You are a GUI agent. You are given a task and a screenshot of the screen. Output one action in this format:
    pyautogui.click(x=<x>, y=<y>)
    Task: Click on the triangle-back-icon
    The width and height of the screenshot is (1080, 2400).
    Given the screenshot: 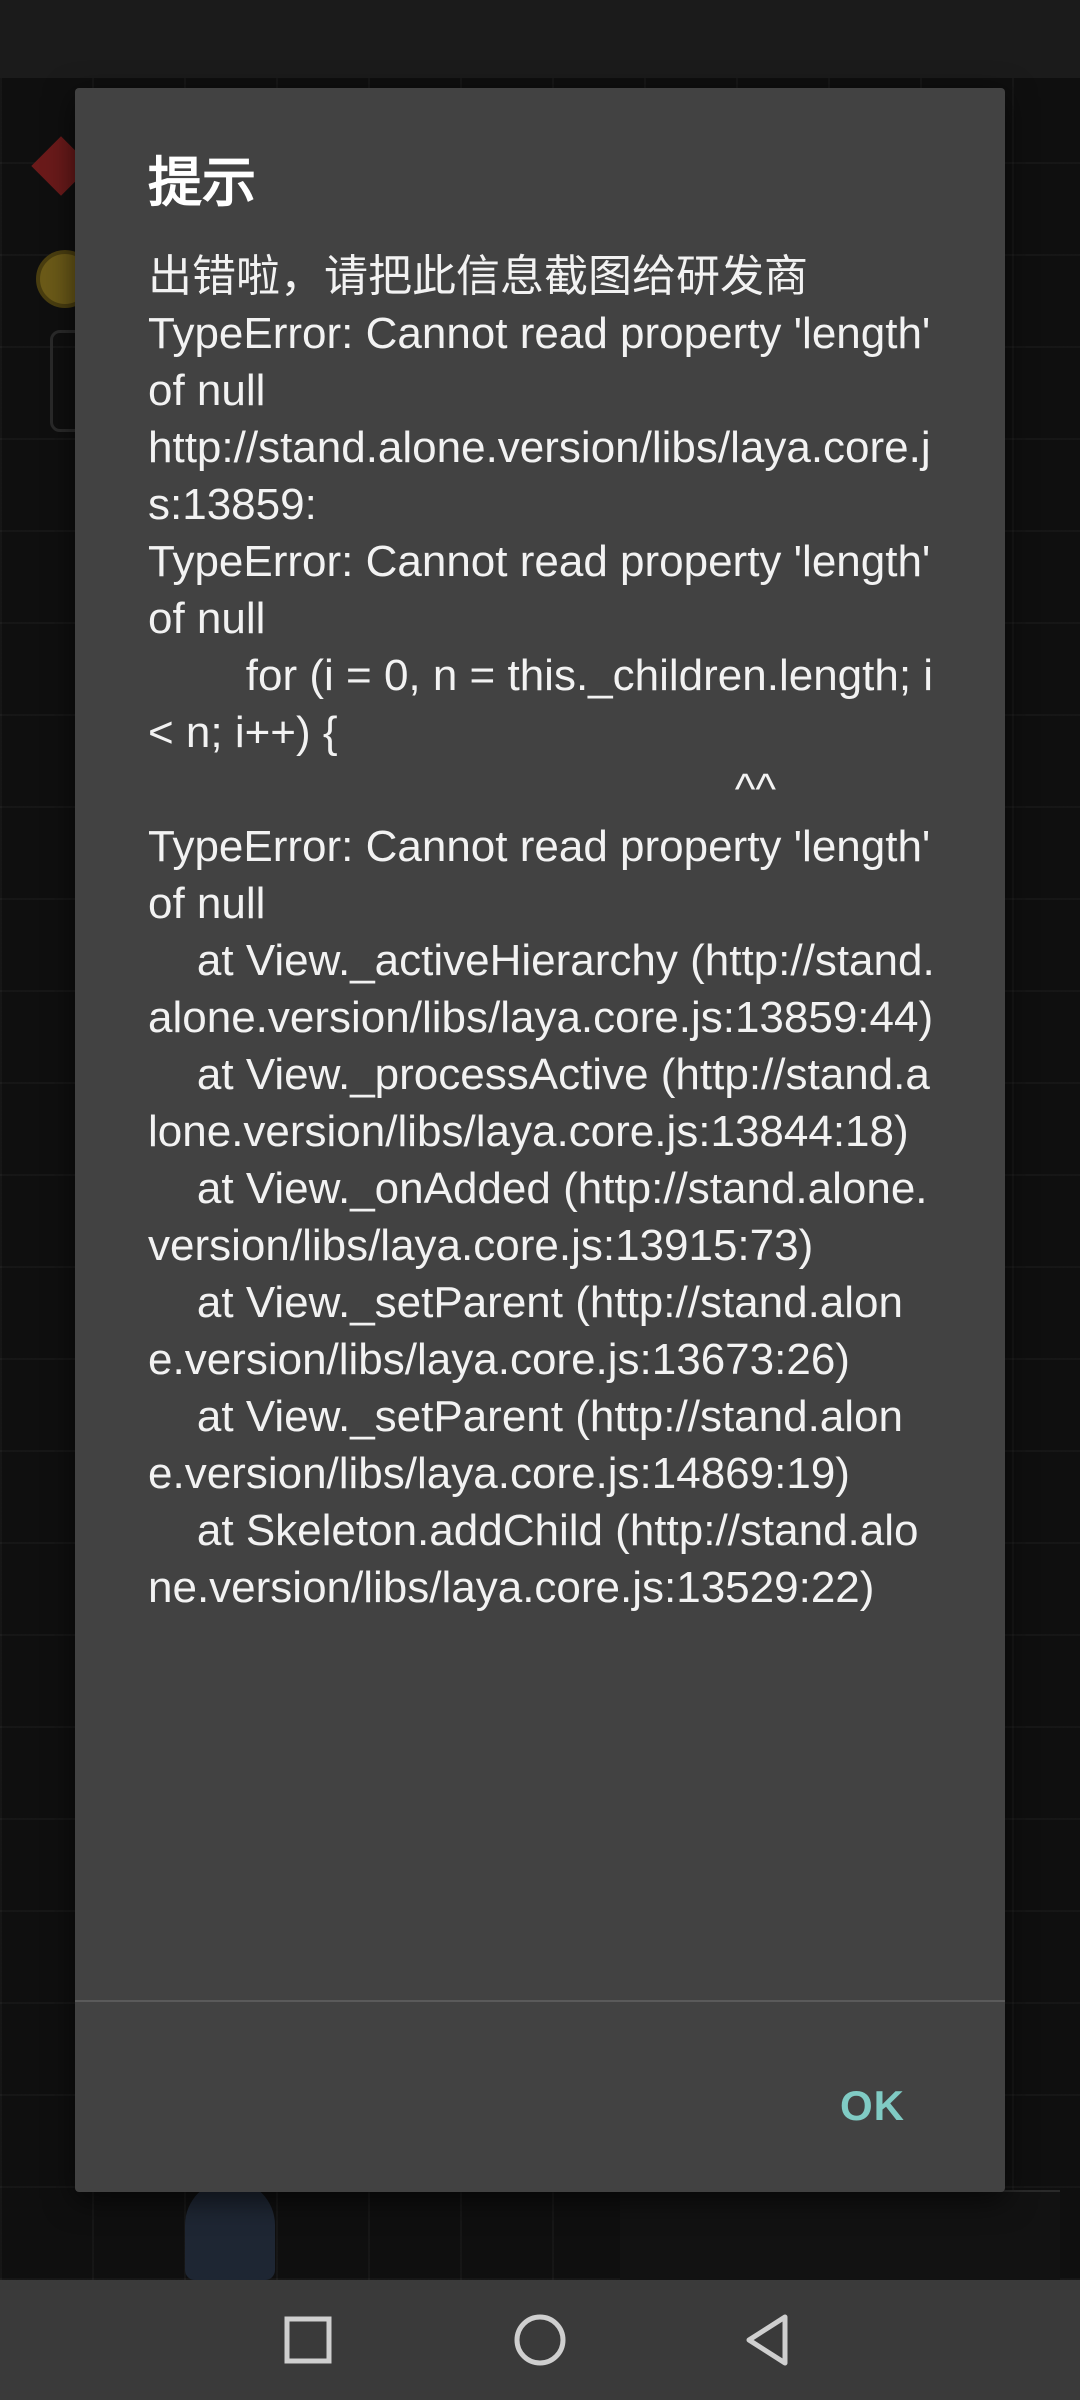 What is the action you would take?
    pyautogui.click(x=768, y=2340)
    